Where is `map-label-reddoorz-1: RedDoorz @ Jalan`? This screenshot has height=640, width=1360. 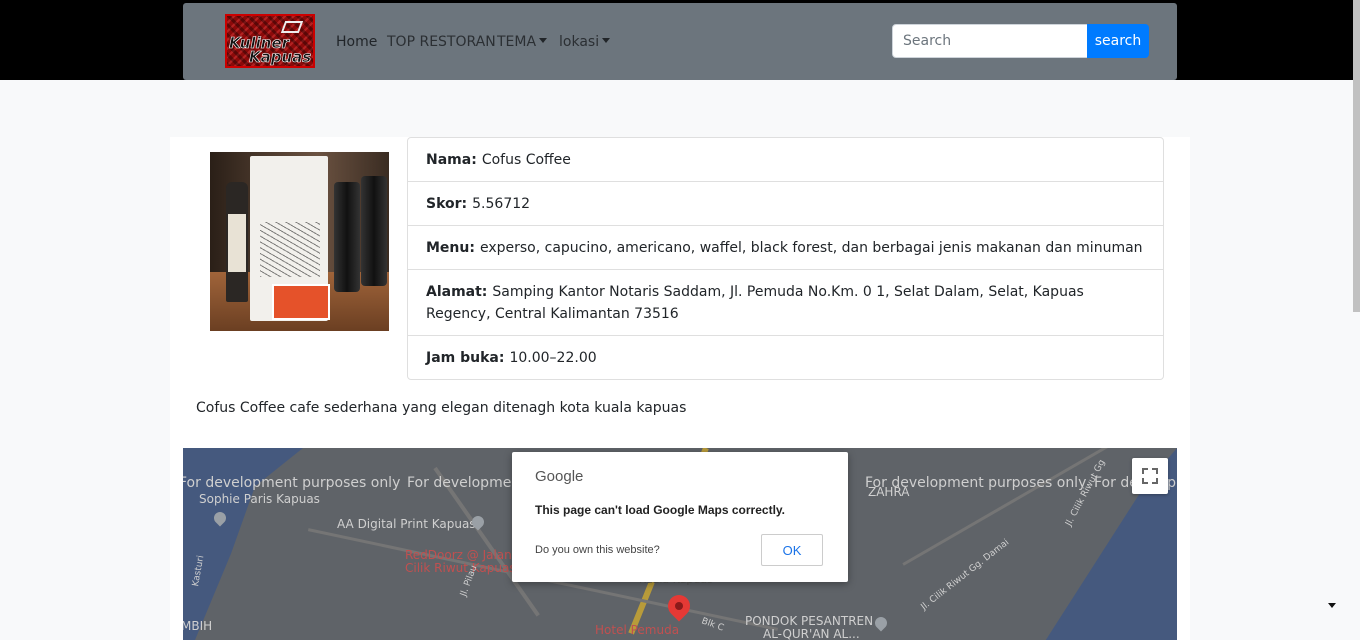
map-label-reddoorz-1: RedDoorz @ Jalan is located at coordinates (458, 555).